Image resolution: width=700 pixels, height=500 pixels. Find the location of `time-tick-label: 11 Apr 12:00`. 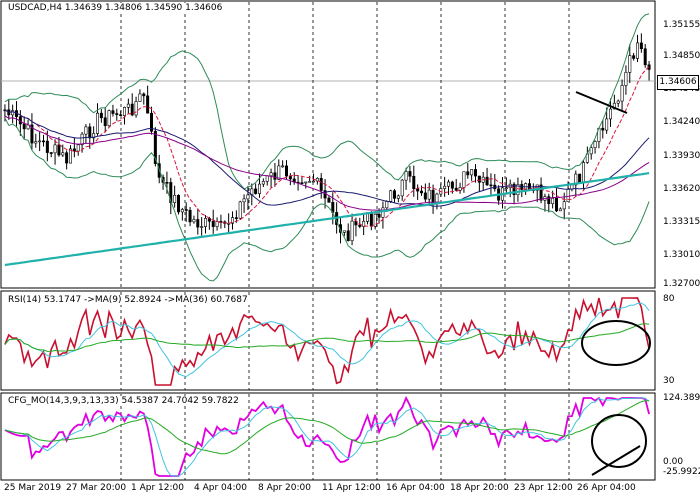

time-tick-label: 11 Apr 12:00 is located at coordinates (351, 488).